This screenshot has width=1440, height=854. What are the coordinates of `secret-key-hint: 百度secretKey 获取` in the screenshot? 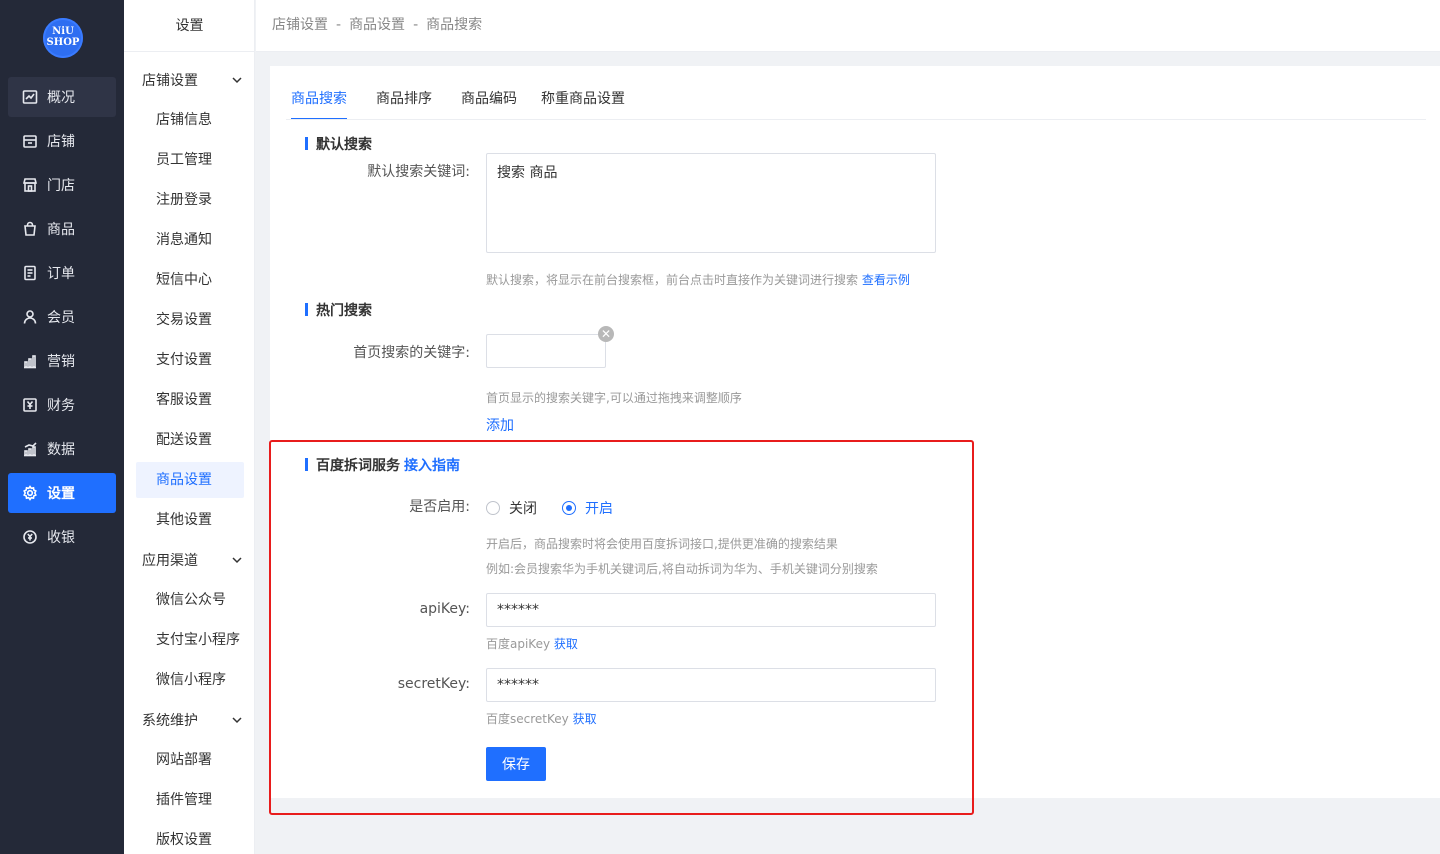 It's located at (541, 718).